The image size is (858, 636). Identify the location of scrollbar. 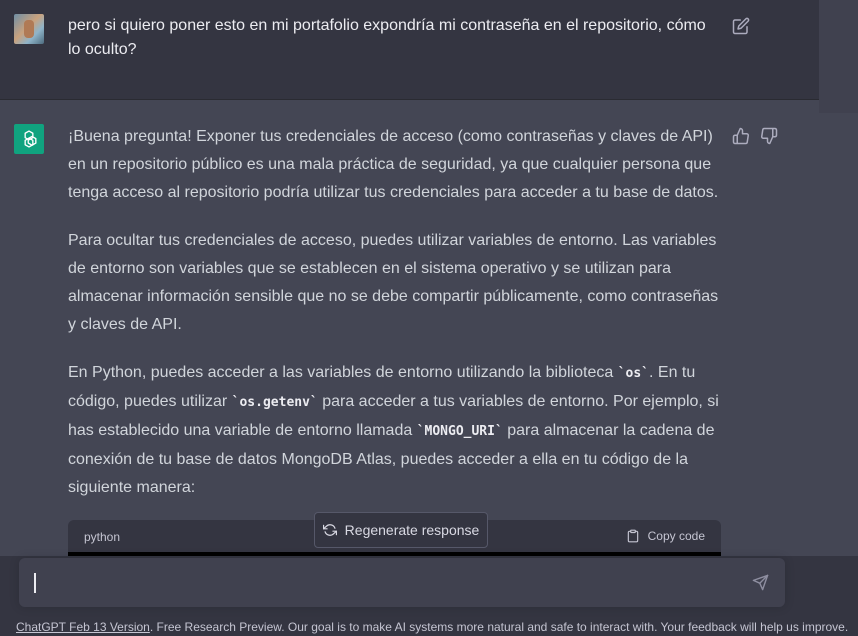
(838, 56).